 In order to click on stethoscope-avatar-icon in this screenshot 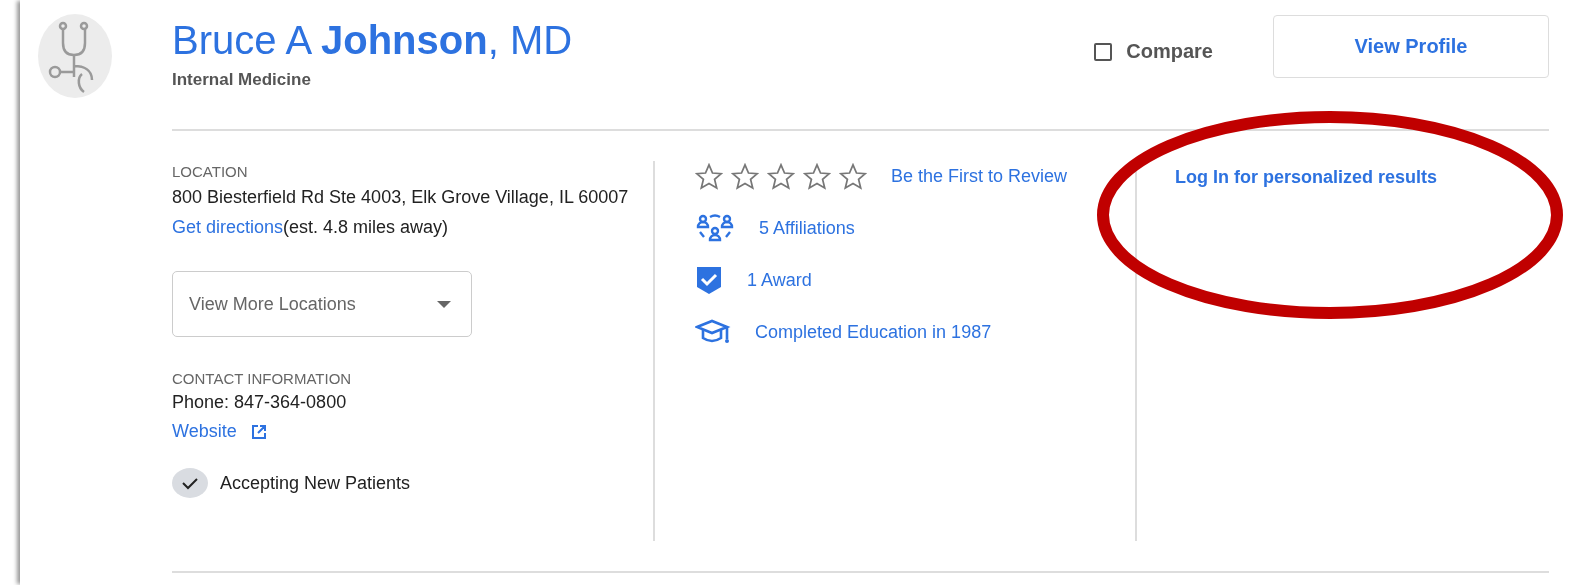, I will do `click(75, 56)`.